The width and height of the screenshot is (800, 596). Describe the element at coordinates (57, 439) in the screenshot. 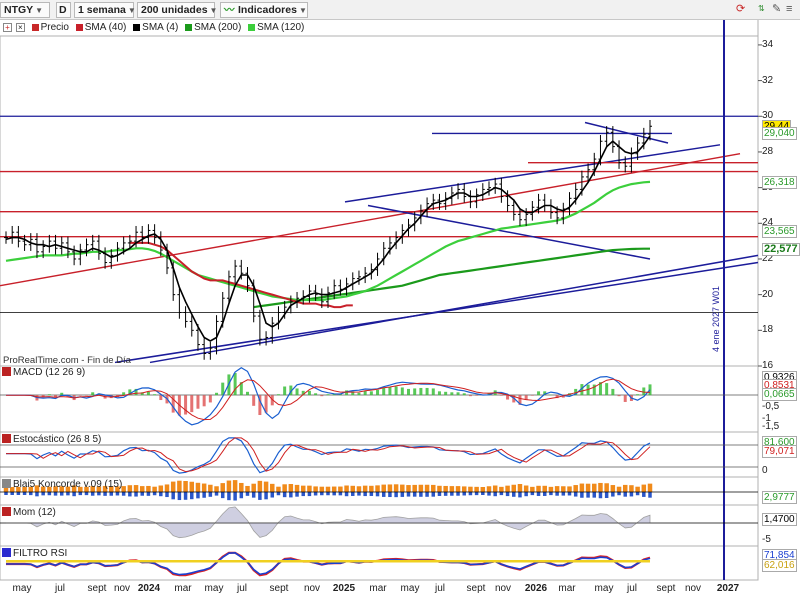

I see `stoch-title-text: Estocástico (26 8 5)` at that location.